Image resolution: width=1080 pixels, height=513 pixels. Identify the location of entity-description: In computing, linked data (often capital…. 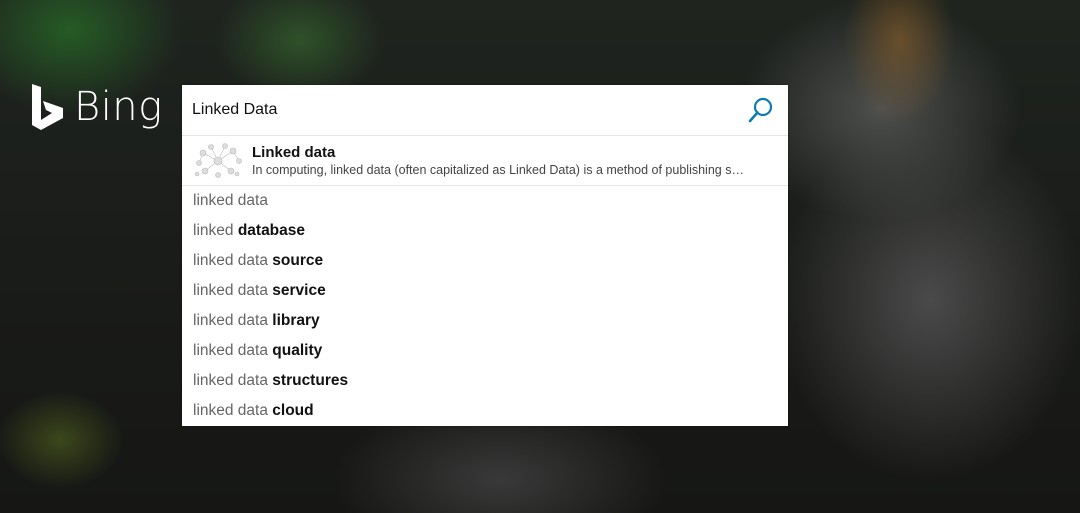
(498, 169).